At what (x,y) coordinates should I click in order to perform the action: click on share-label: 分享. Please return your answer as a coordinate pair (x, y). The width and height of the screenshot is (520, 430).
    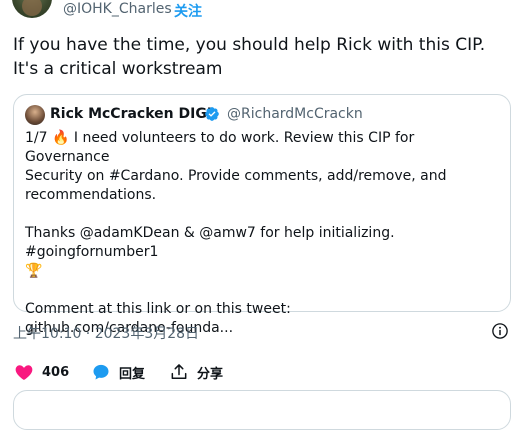
    Looking at the image, I should click on (210, 374).